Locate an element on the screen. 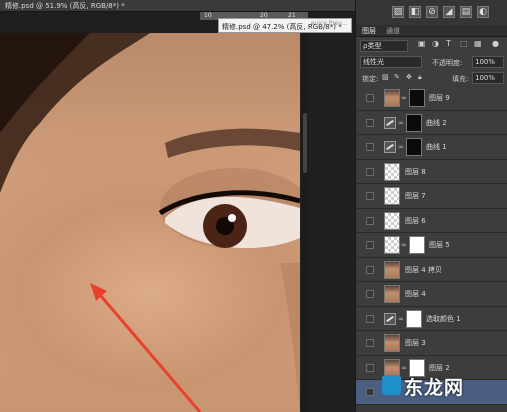  blend-mode-select: 线性光 is located at coordinates (391, 62).